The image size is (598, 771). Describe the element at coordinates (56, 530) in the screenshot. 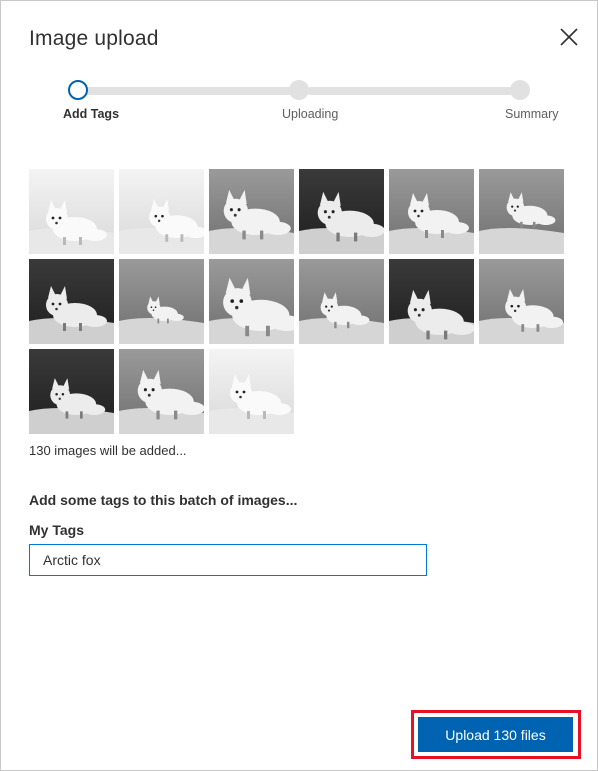

I see `my-tags-label: My Tags` at that location.